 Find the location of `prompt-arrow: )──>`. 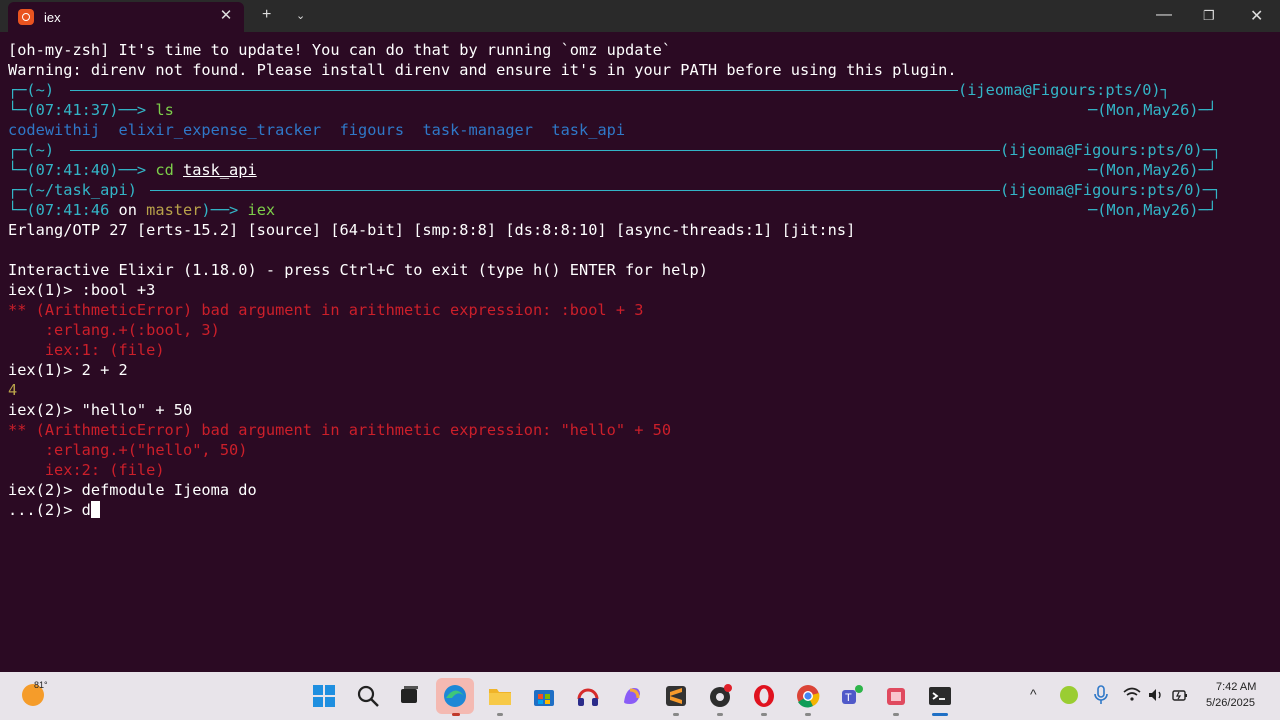

prompt-arrow: )──> is located at coordinates (224, 210).